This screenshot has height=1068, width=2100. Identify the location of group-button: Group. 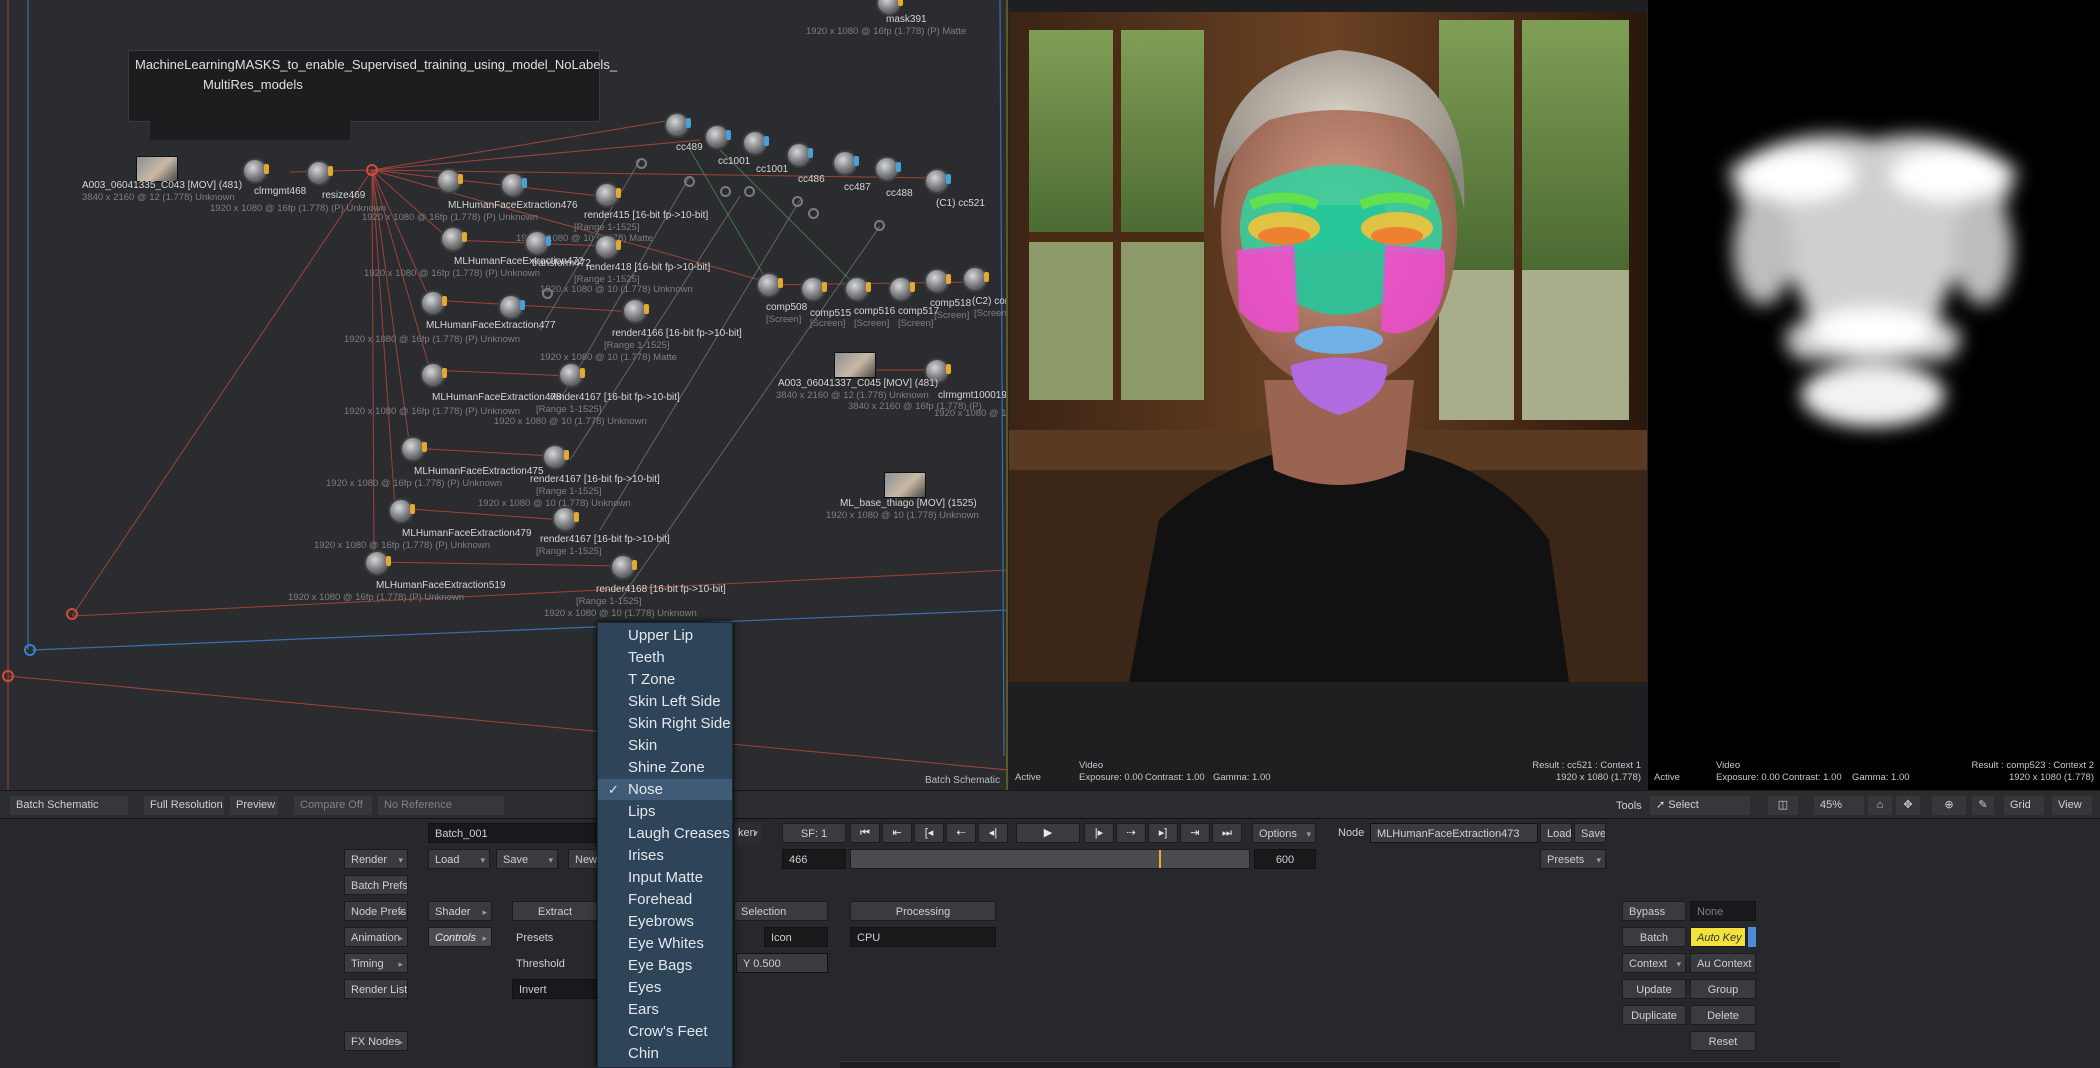
(1723, 989).